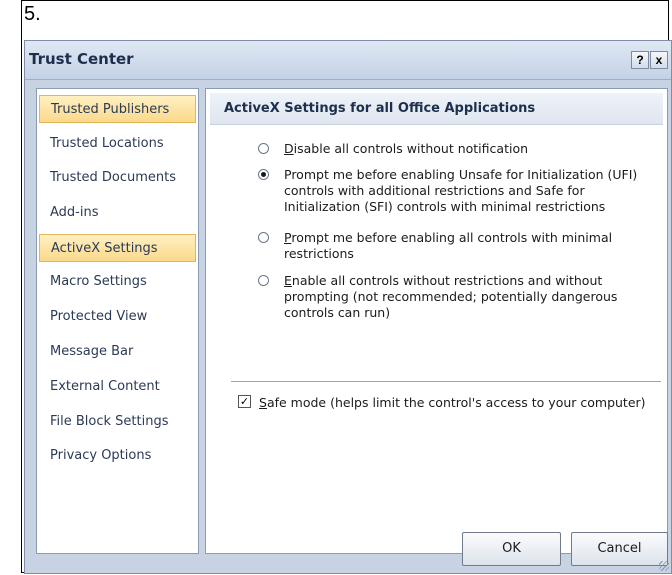  Describe the element at coordinates (664, 566) in the screenshot. I see `resize-grip-icon` at that location.